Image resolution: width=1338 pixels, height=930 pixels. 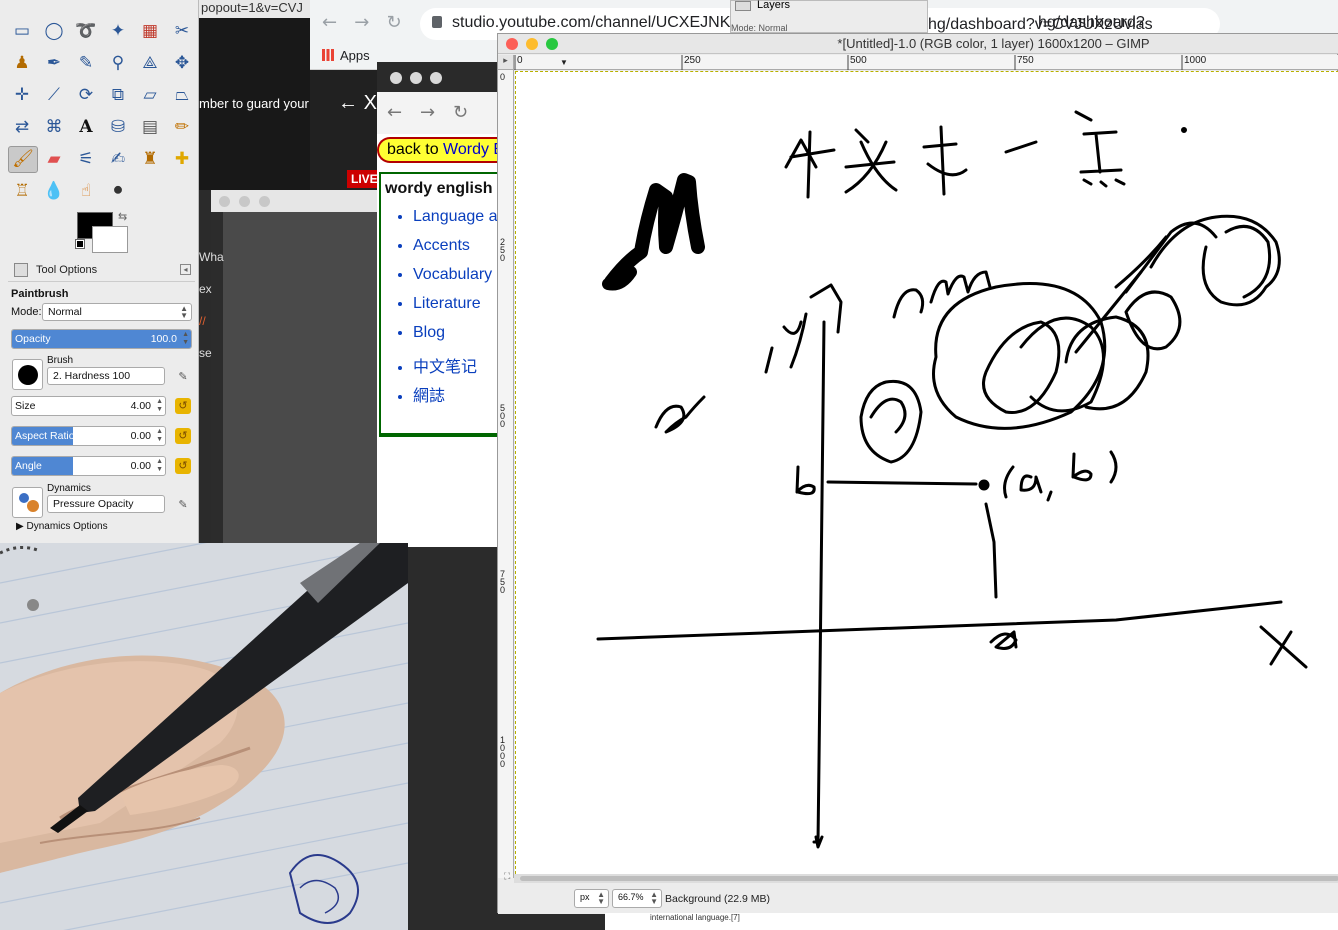 What do you see at coordinates (182, 31) in the screenshot?
I see `scissors-select-icon: ✂` at bounding box center [182, 31].